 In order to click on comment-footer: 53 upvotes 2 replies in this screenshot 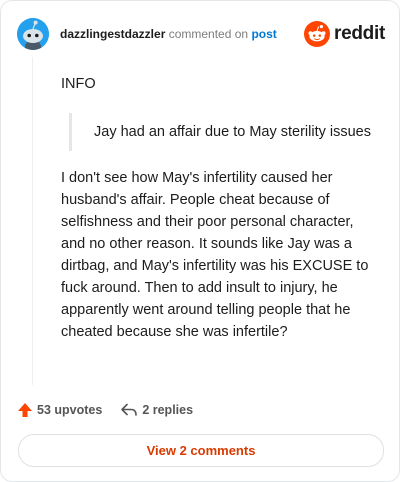, I will do `click(201, 410)`.